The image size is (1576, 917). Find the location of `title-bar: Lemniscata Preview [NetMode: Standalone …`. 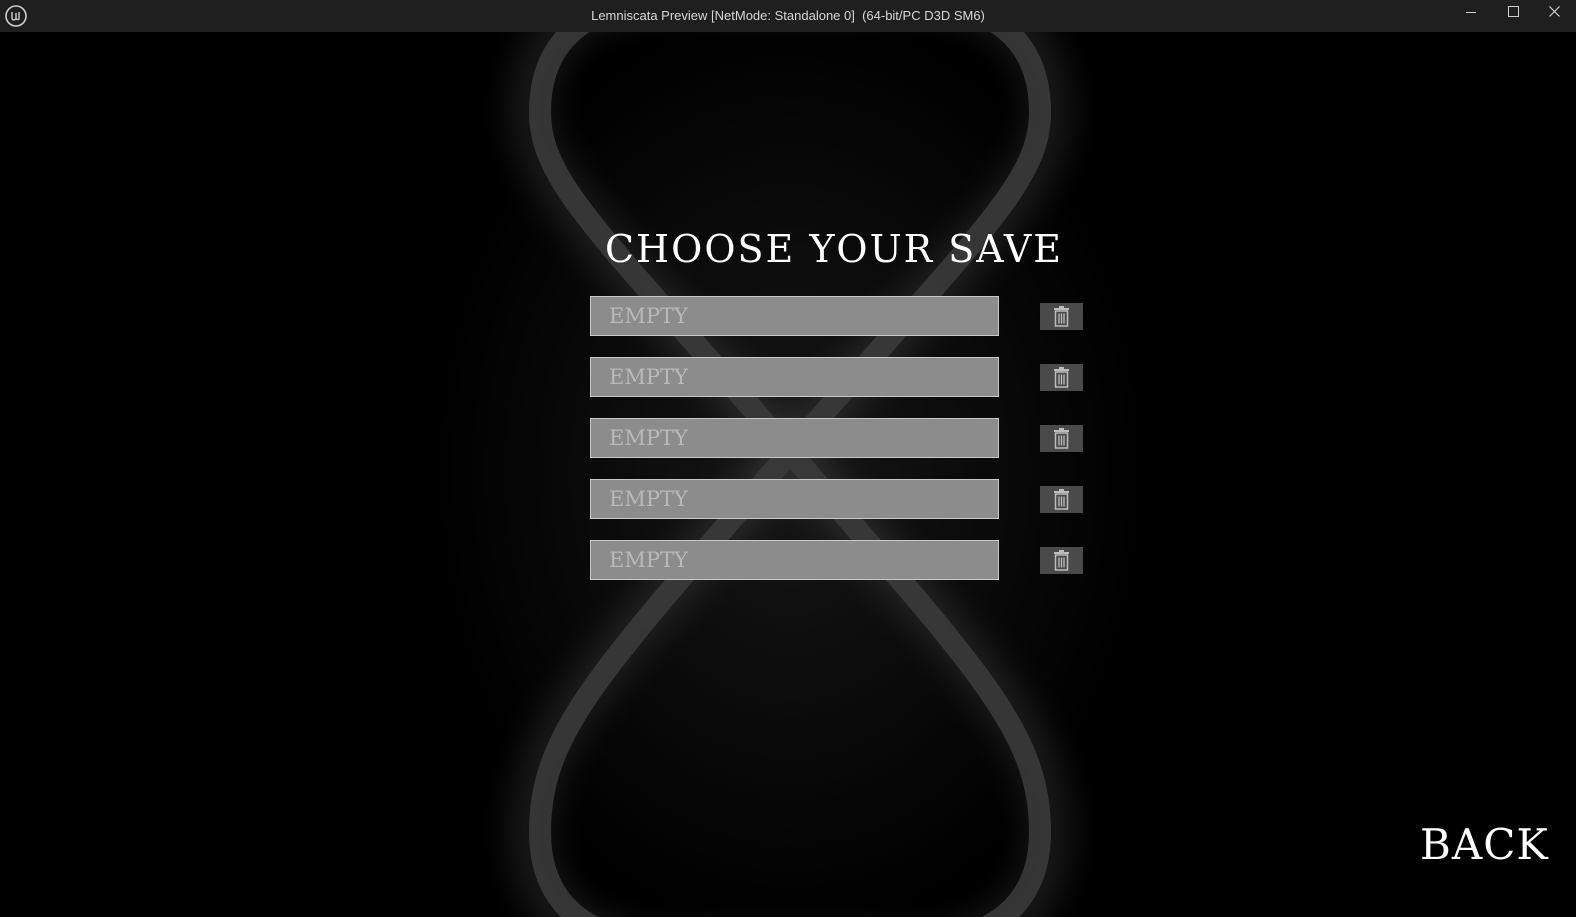

title-bar: Lemniscata Preview [NetMode: Standalone … is located at coordinates (788, 16).